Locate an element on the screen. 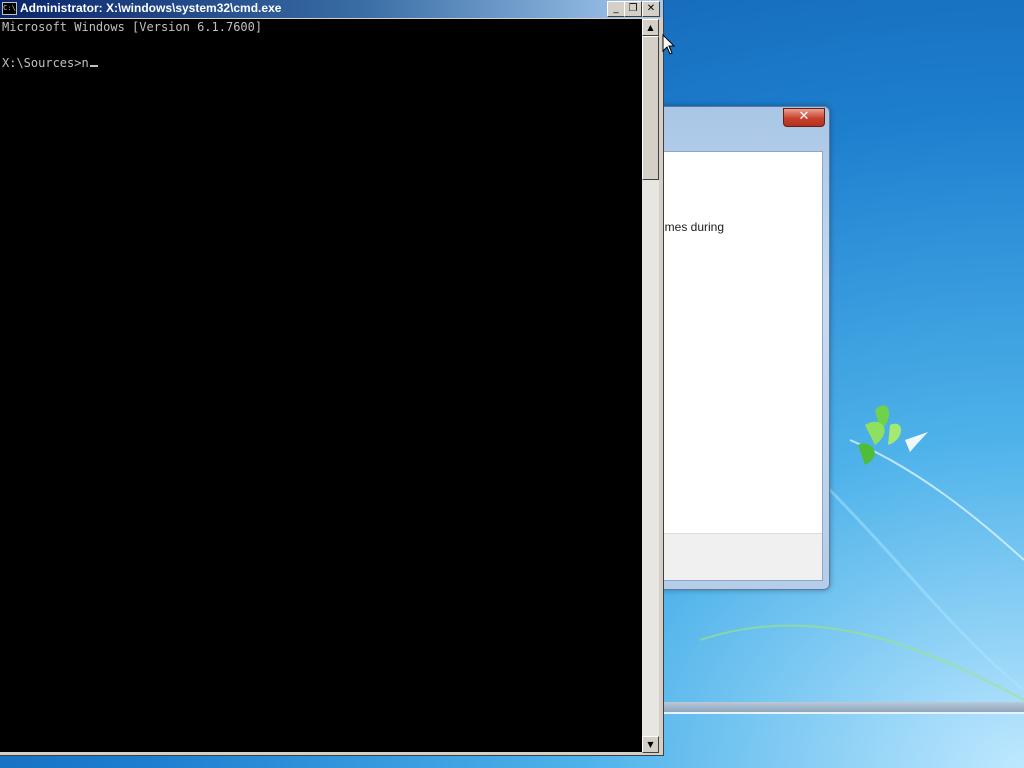 The image size is (1024, 768). restore-button: ❐ is located at coordinates (633, 9).